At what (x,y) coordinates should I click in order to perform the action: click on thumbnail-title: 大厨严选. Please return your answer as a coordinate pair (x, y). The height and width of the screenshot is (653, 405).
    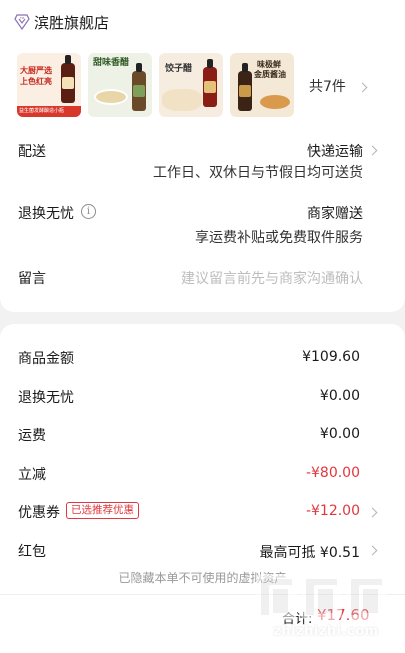
    Looking at the image, I should click on (36, 70).